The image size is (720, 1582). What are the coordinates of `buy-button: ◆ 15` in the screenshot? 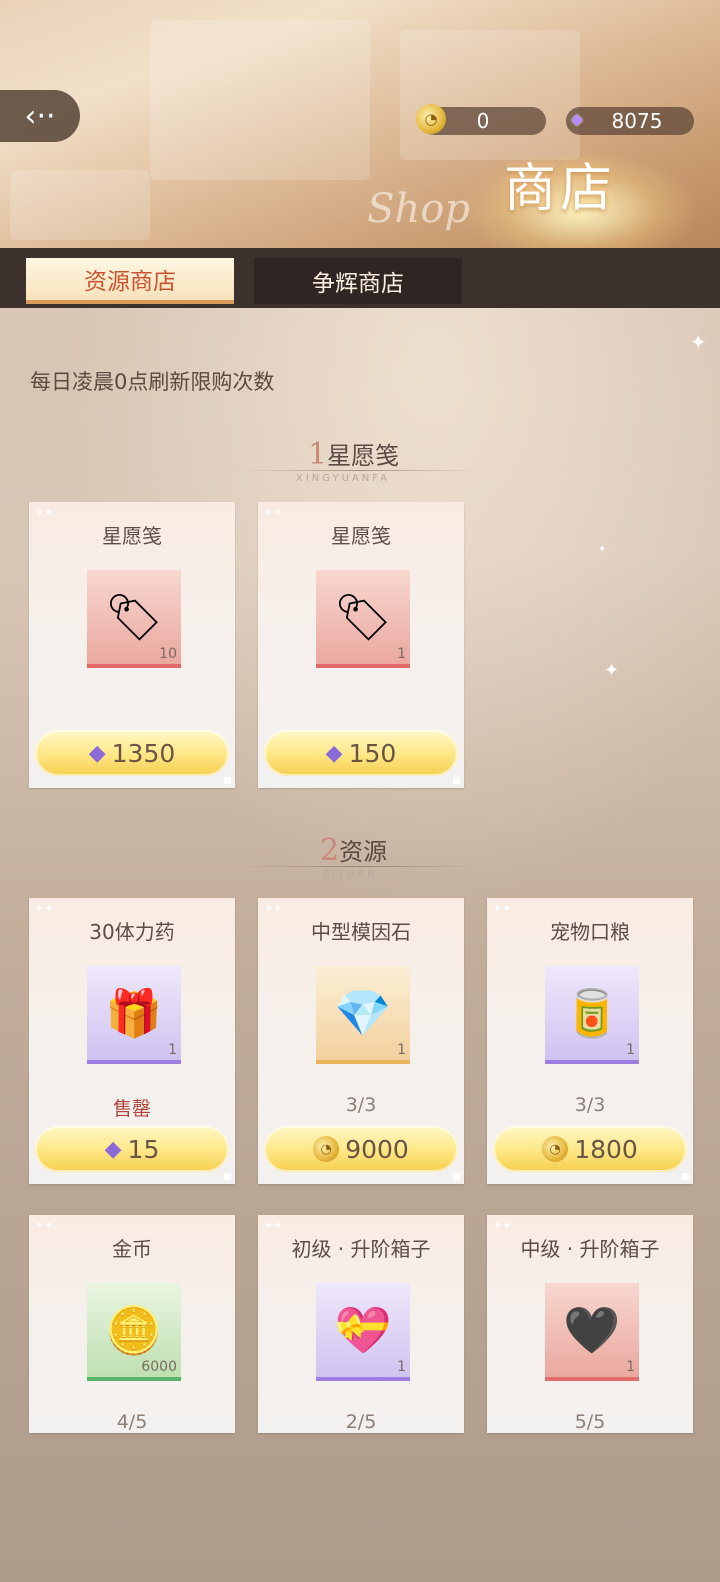 It's located at (132, 1149).